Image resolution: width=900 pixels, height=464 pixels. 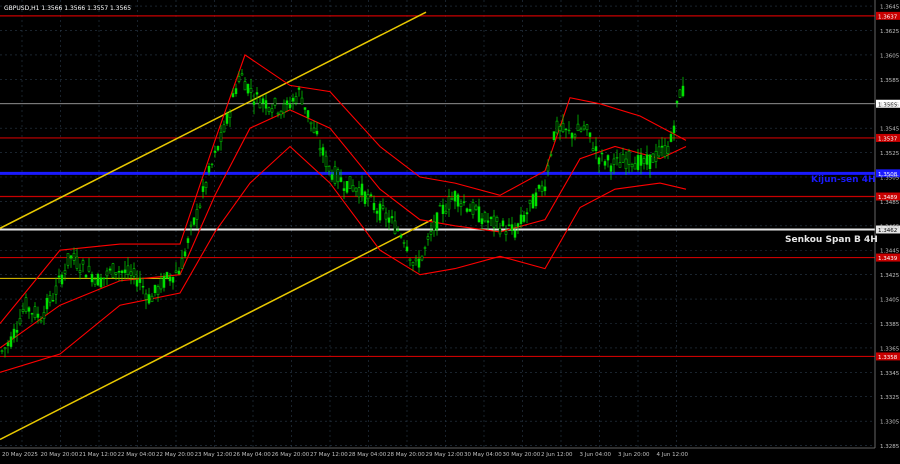 What do you see at coordinates (890, 8) in the screenshot?
I see `y-tick-label: 1.3645` at bounding box center [890, 8].